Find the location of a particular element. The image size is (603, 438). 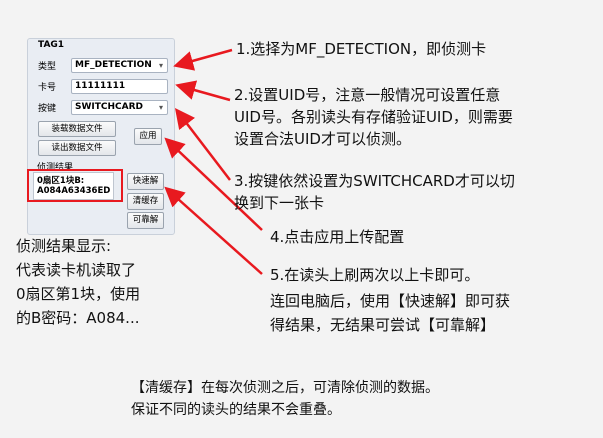

annotation-arrows is located at coordinates (213, 161).